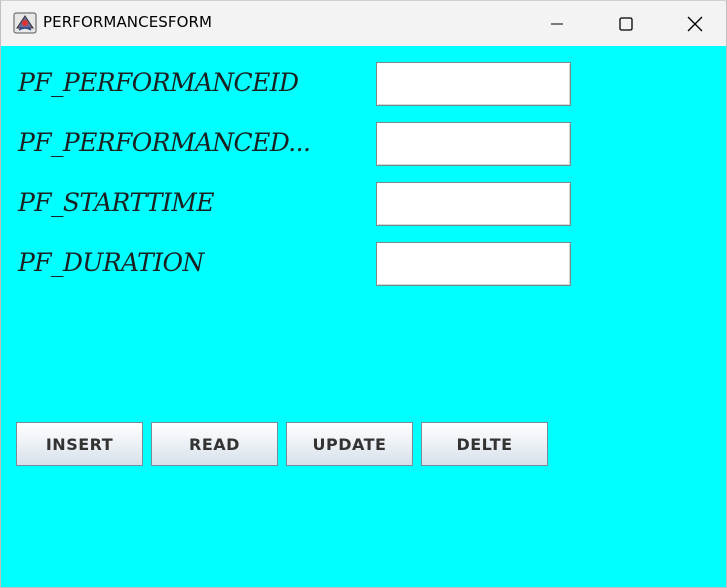  Describe the element at coordinates (473, 144) in the screenshot. I see `performance-date-input` at that location.